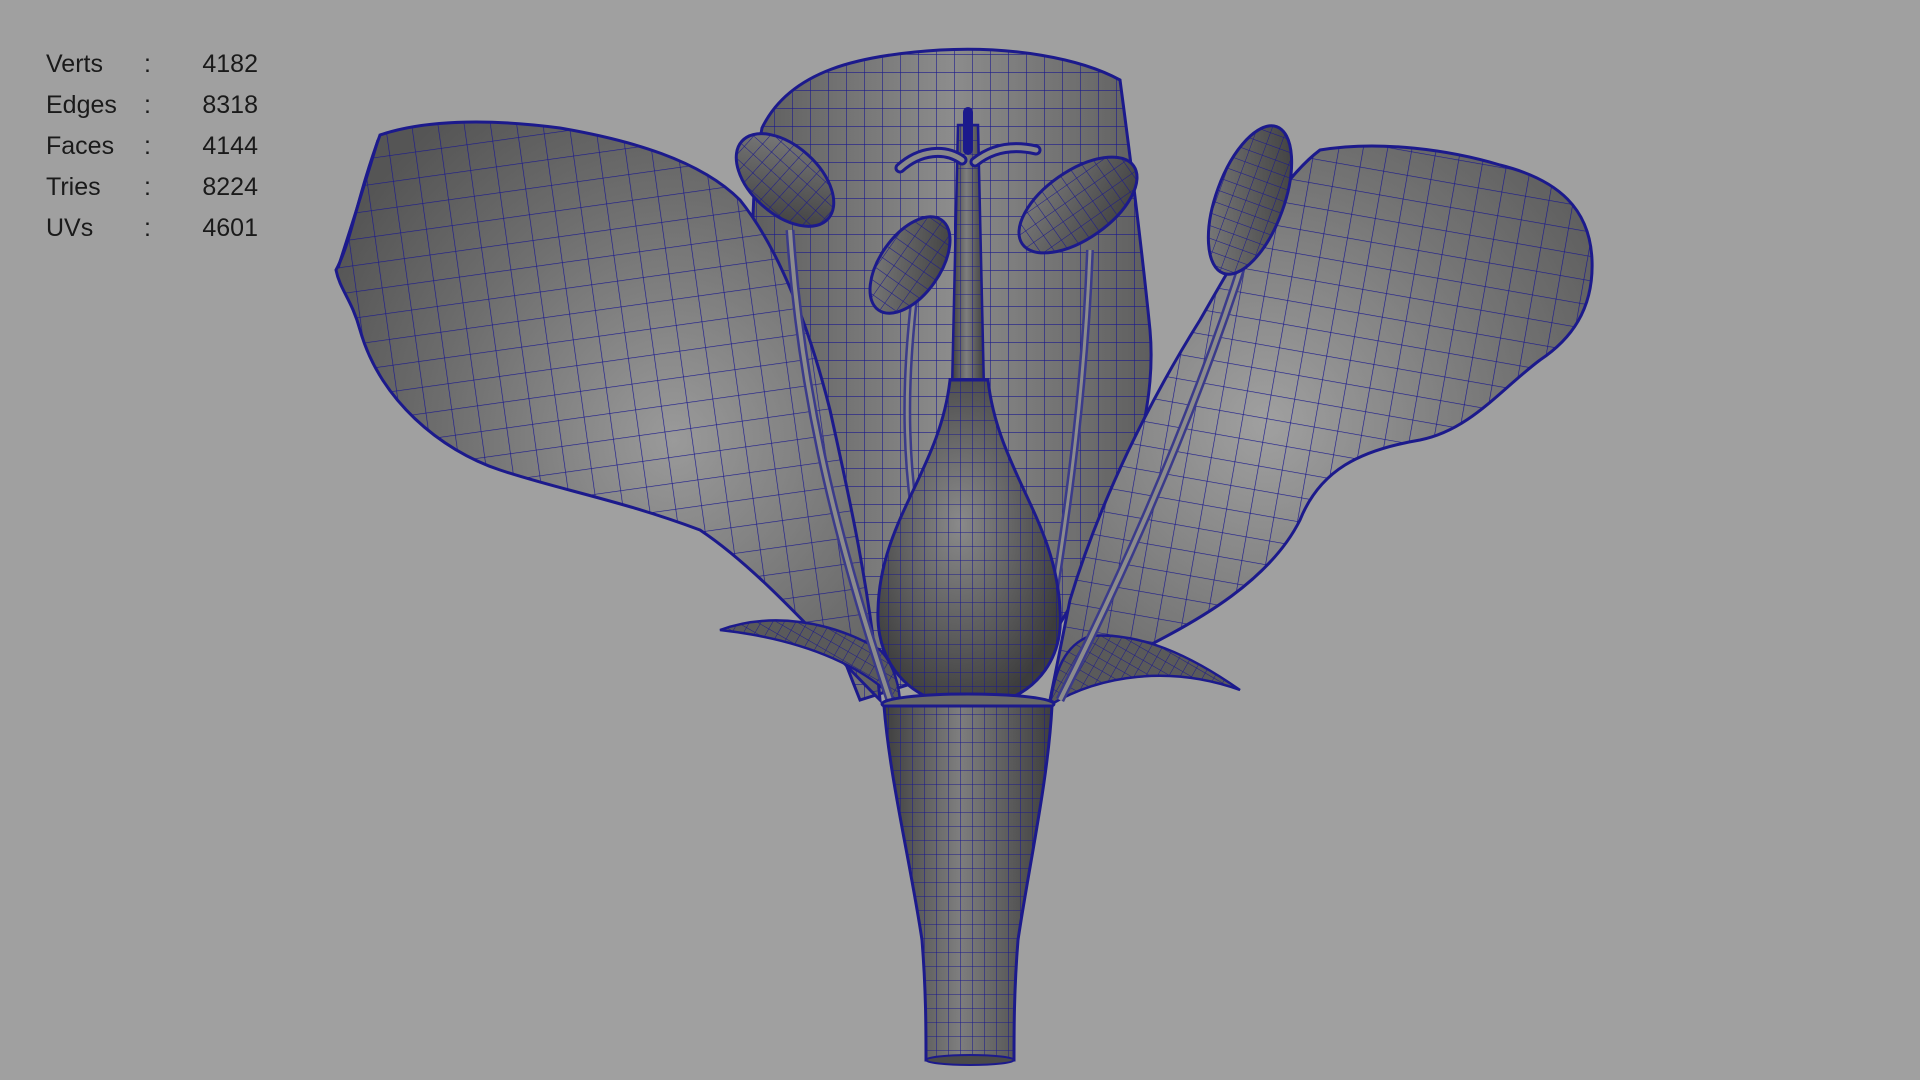 The image size is (1920, 1080). Describe the element at coordinates (74, 64) in the screenshot. I see `hud-label: Verts` at that location.